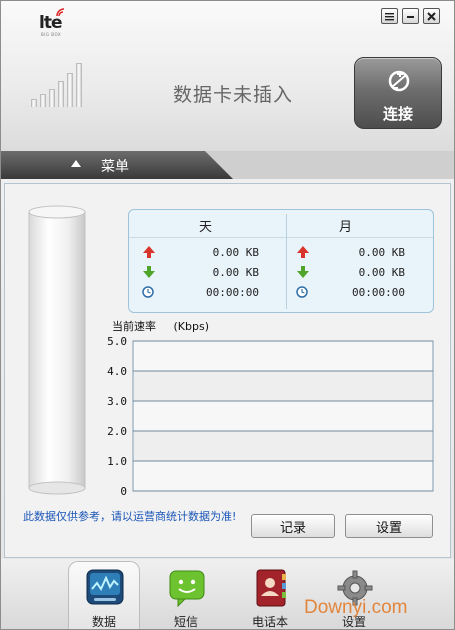  What do you see at coordinates (160, 326) in the screenshot?
I see `speed-label: 当前速率 (Kbps)` at bounding box center [160, 326].